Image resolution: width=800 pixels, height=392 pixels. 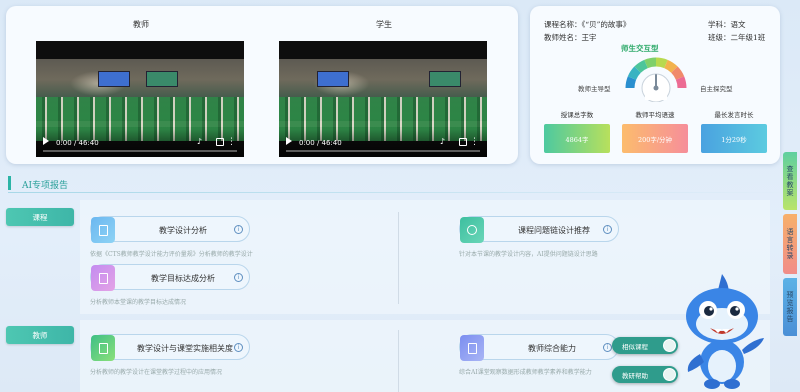 I want to click on question-chain-recommend-button: 课程问题链设计推荐 i, so click(x=539, y=229).